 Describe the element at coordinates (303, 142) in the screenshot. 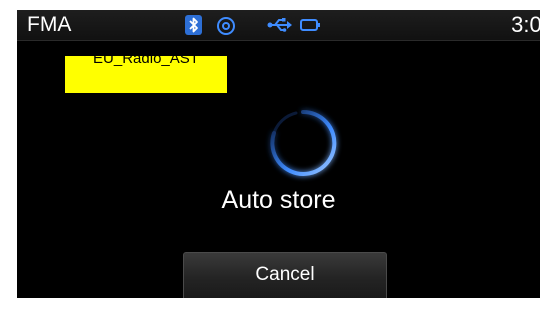

I see `loading-spinner-icon` at that location.